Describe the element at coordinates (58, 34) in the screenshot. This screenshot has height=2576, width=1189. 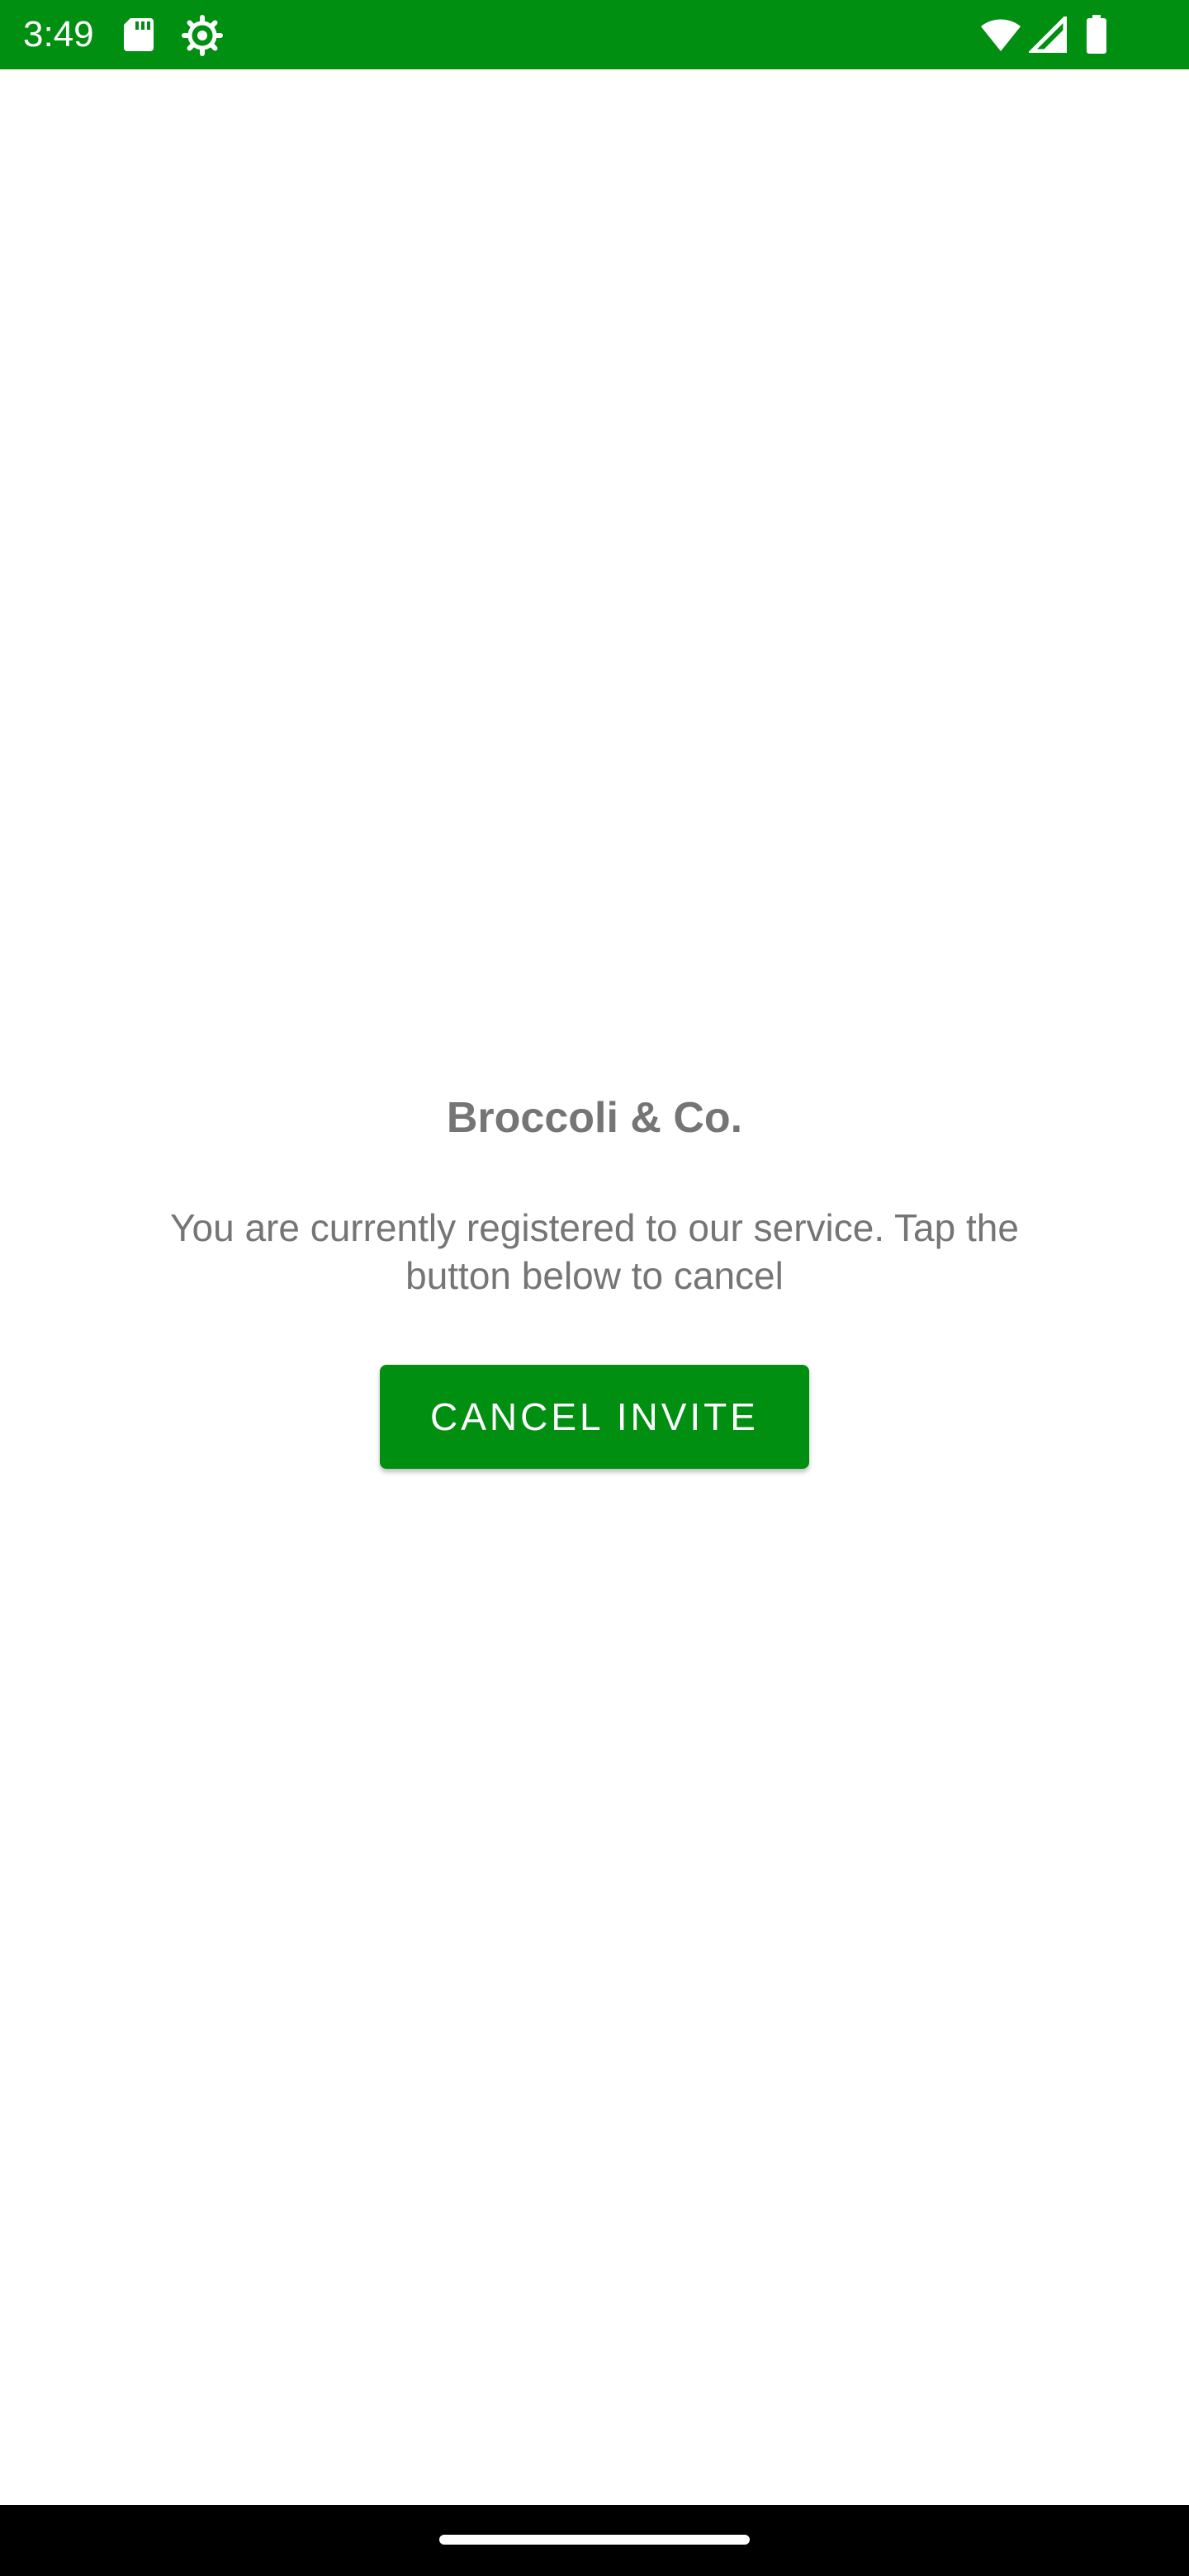
I see `status-time: 3:49` at that location.